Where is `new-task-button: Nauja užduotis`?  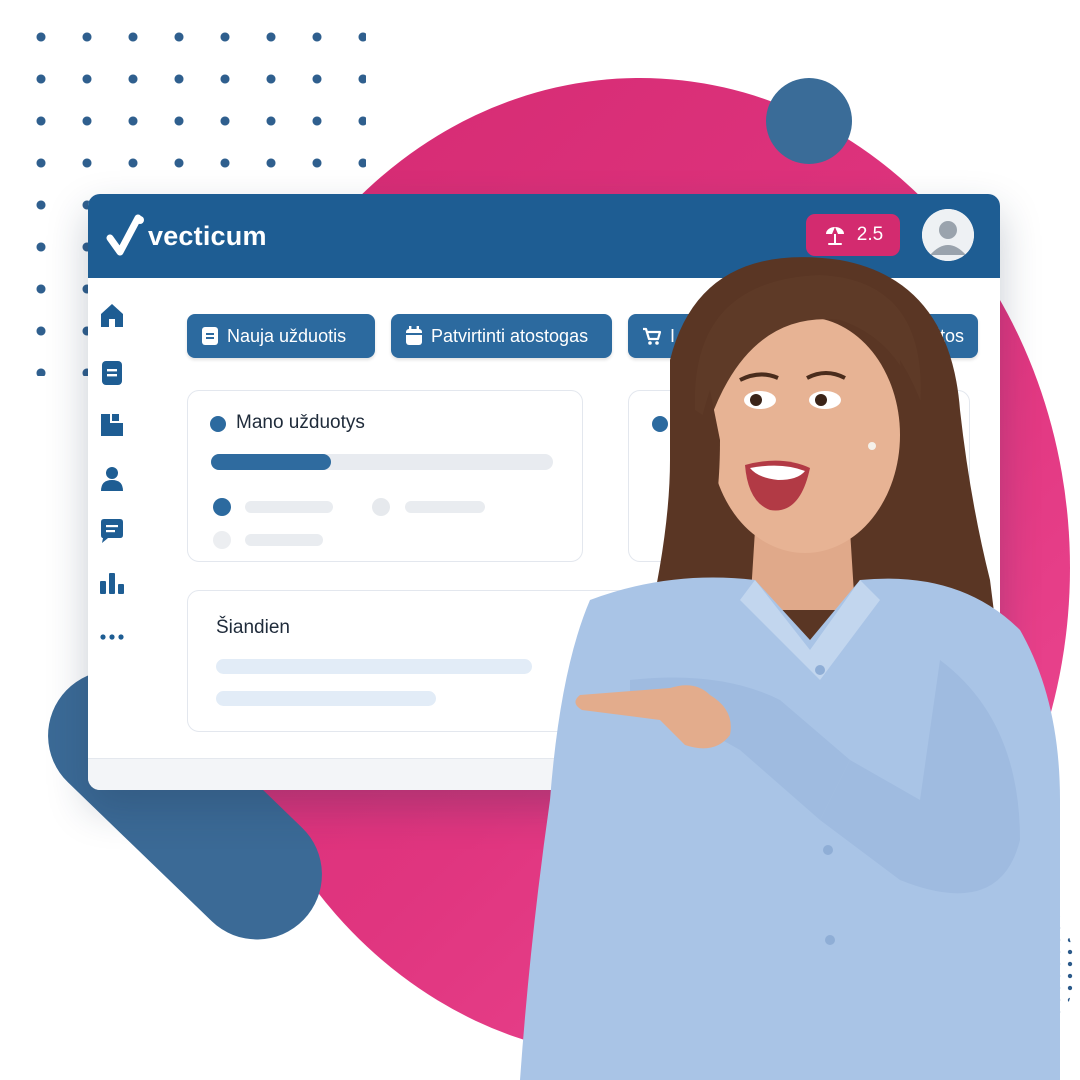
new-task-button: Nauja užduotis is located at coordinates (281, 336).